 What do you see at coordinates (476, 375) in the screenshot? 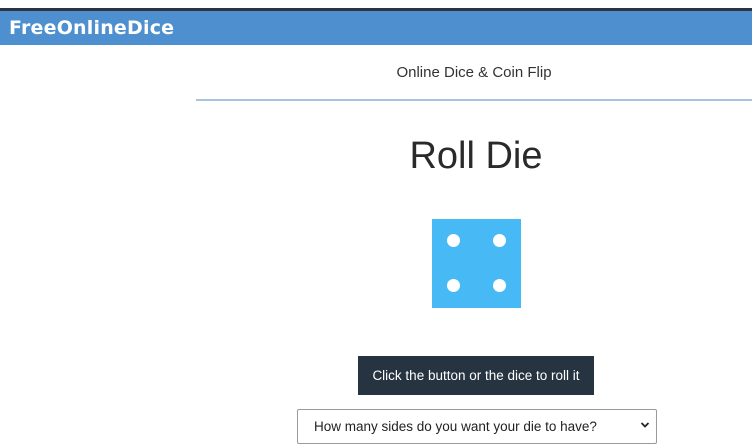
I see `roll-button: Click the button or the dice to roll it` at bounding box center [476, 375].